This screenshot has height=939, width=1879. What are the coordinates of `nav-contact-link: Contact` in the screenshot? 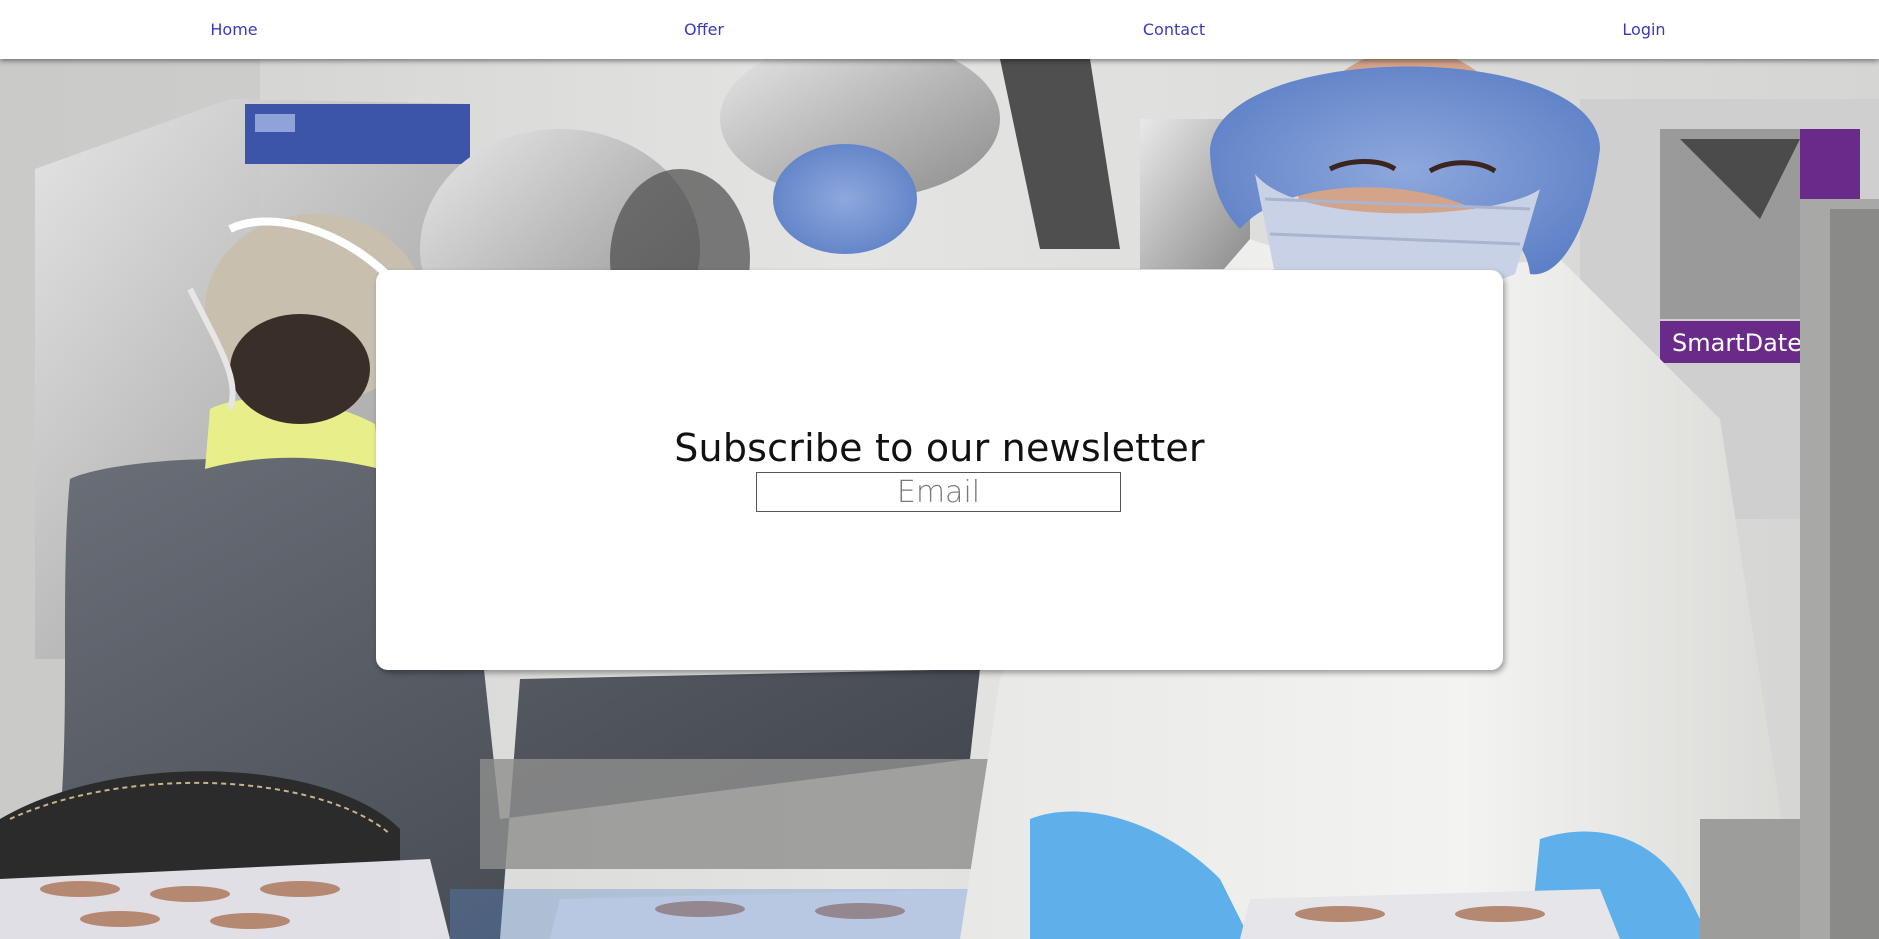 It's located at (1174, 29).